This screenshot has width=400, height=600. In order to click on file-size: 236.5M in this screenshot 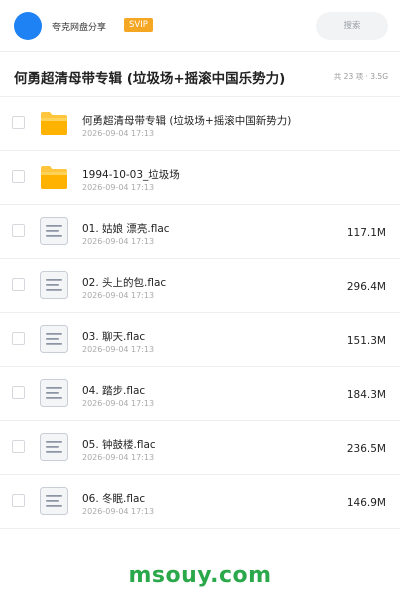, I will do `click(366, 449)`.